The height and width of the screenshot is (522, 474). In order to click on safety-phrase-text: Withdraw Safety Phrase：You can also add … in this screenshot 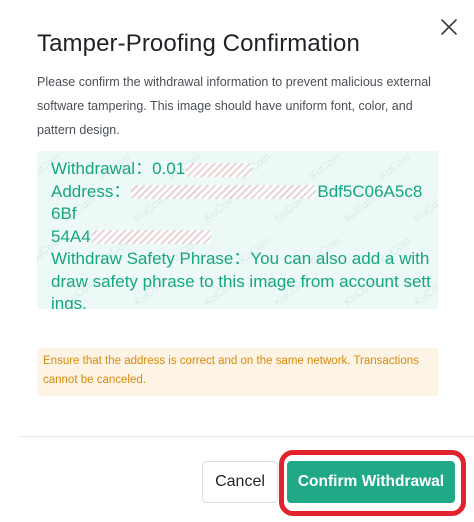, I will do `click(241, 279)`.